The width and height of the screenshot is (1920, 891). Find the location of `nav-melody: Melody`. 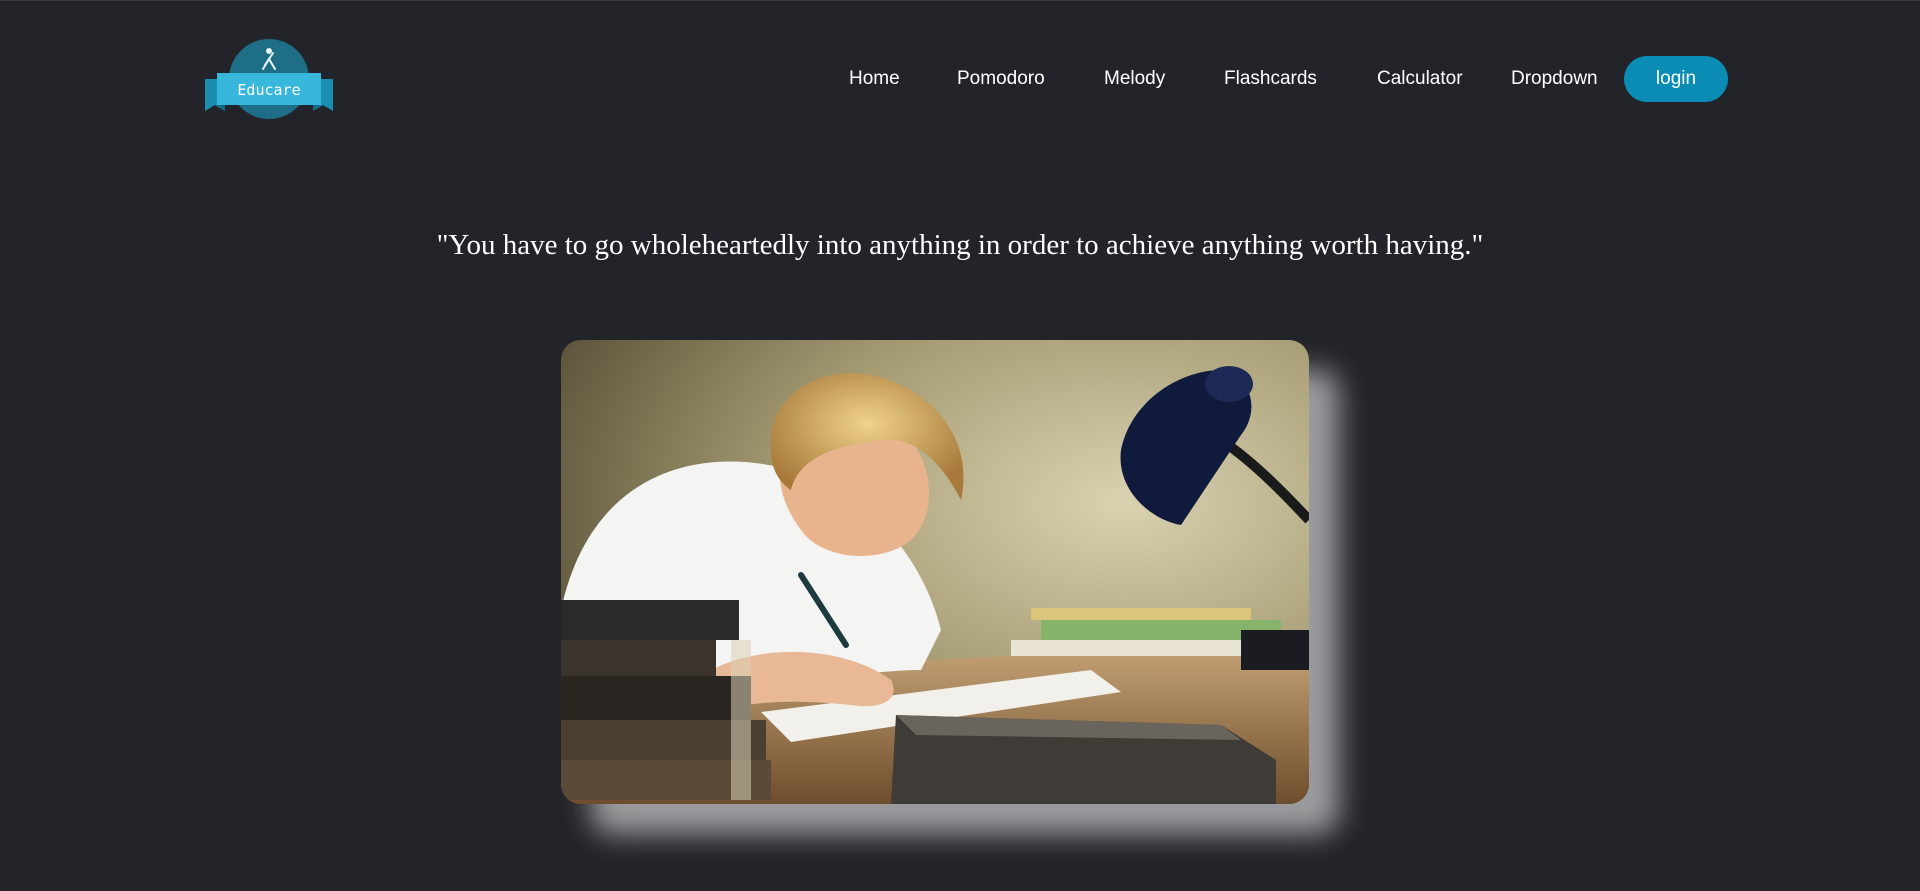

nav-melody: Melody is located at coordinates (1134, 79).